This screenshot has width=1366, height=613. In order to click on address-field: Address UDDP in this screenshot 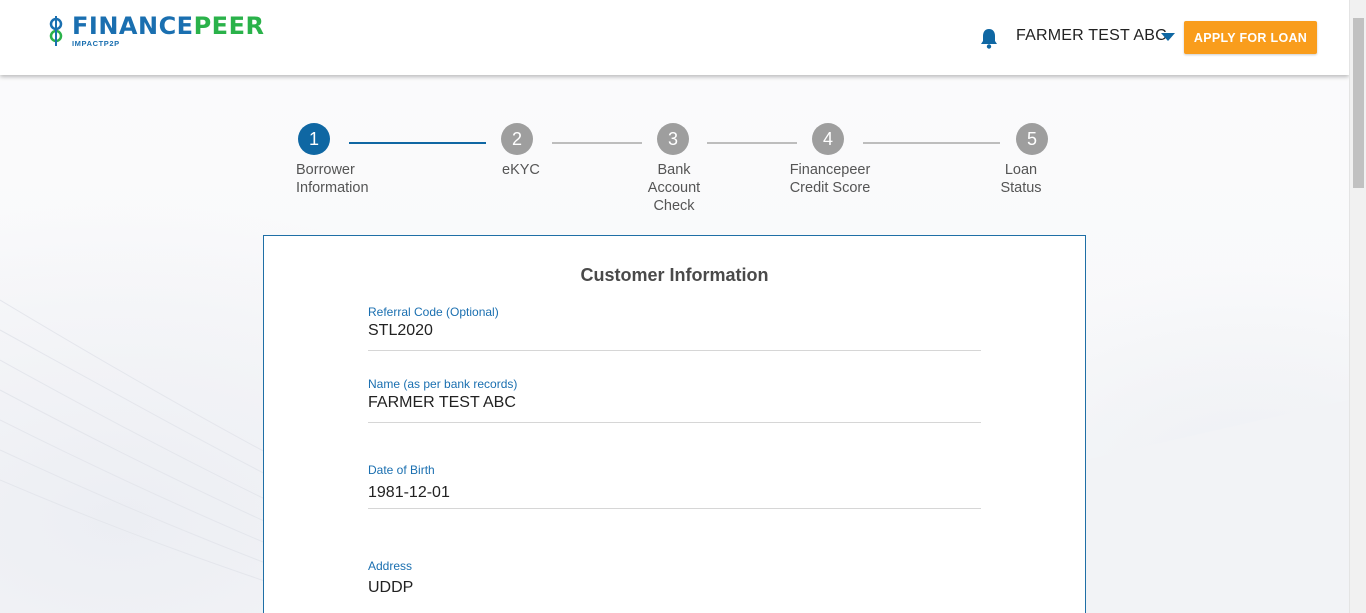, I will do `click(674, 578)`.